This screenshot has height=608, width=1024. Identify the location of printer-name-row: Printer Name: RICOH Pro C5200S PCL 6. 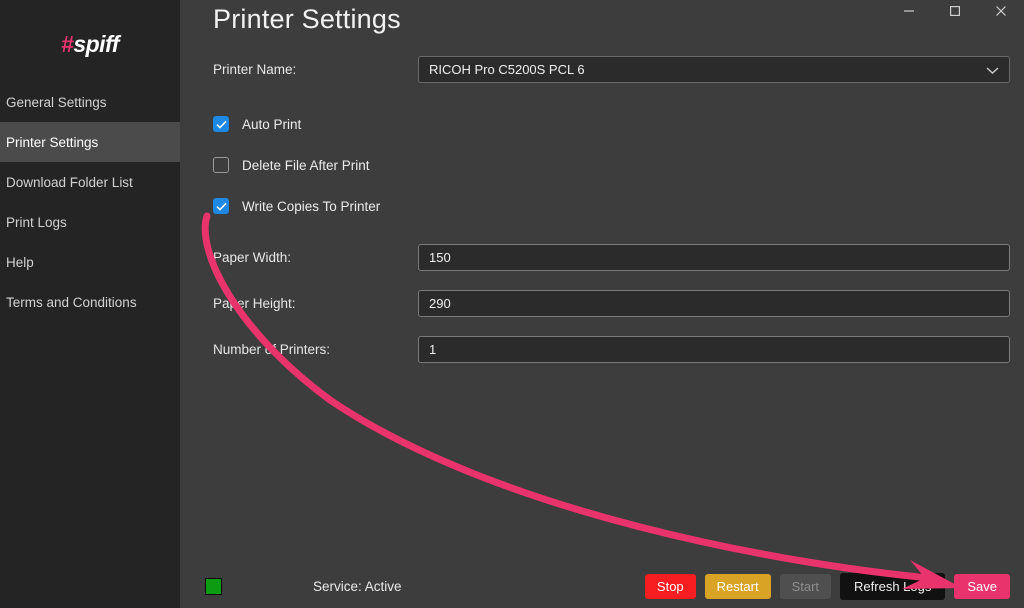
(611, 69).